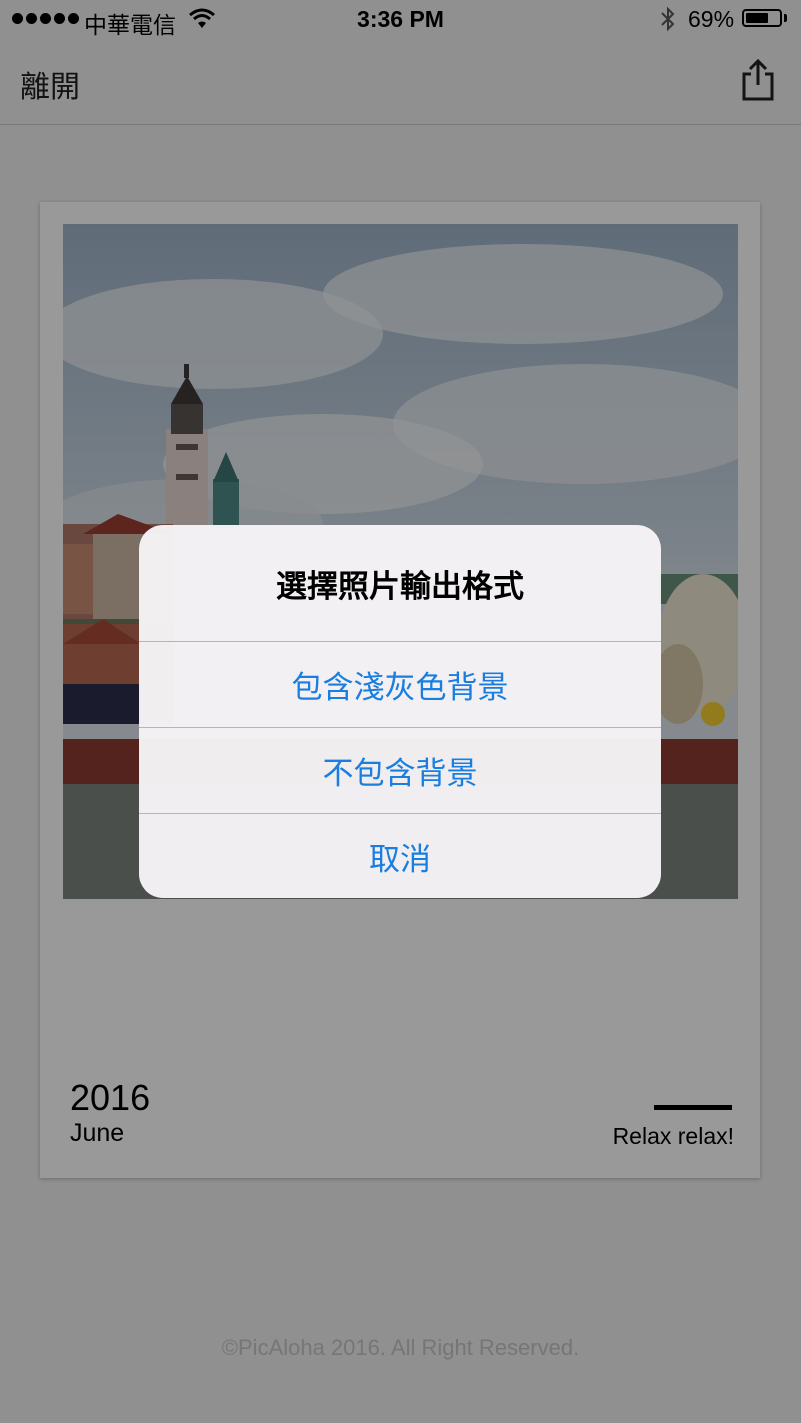  Describe the element at coordinates (400, 684) in the screenshot. I see `include-light-gray-background-button: 包含淺灰色背景` at that location.